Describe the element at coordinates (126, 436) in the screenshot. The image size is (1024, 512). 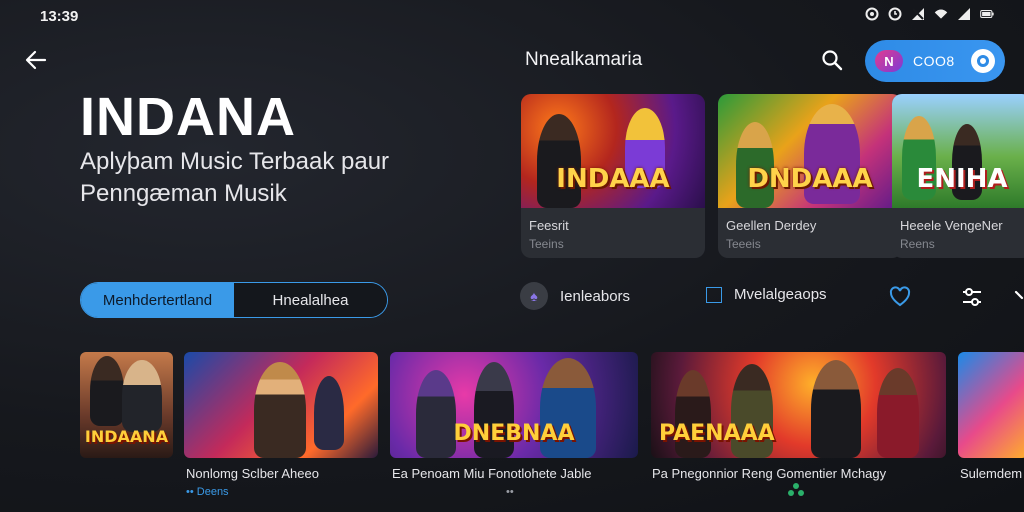
I see `media-logo: INDAANA` at that location.